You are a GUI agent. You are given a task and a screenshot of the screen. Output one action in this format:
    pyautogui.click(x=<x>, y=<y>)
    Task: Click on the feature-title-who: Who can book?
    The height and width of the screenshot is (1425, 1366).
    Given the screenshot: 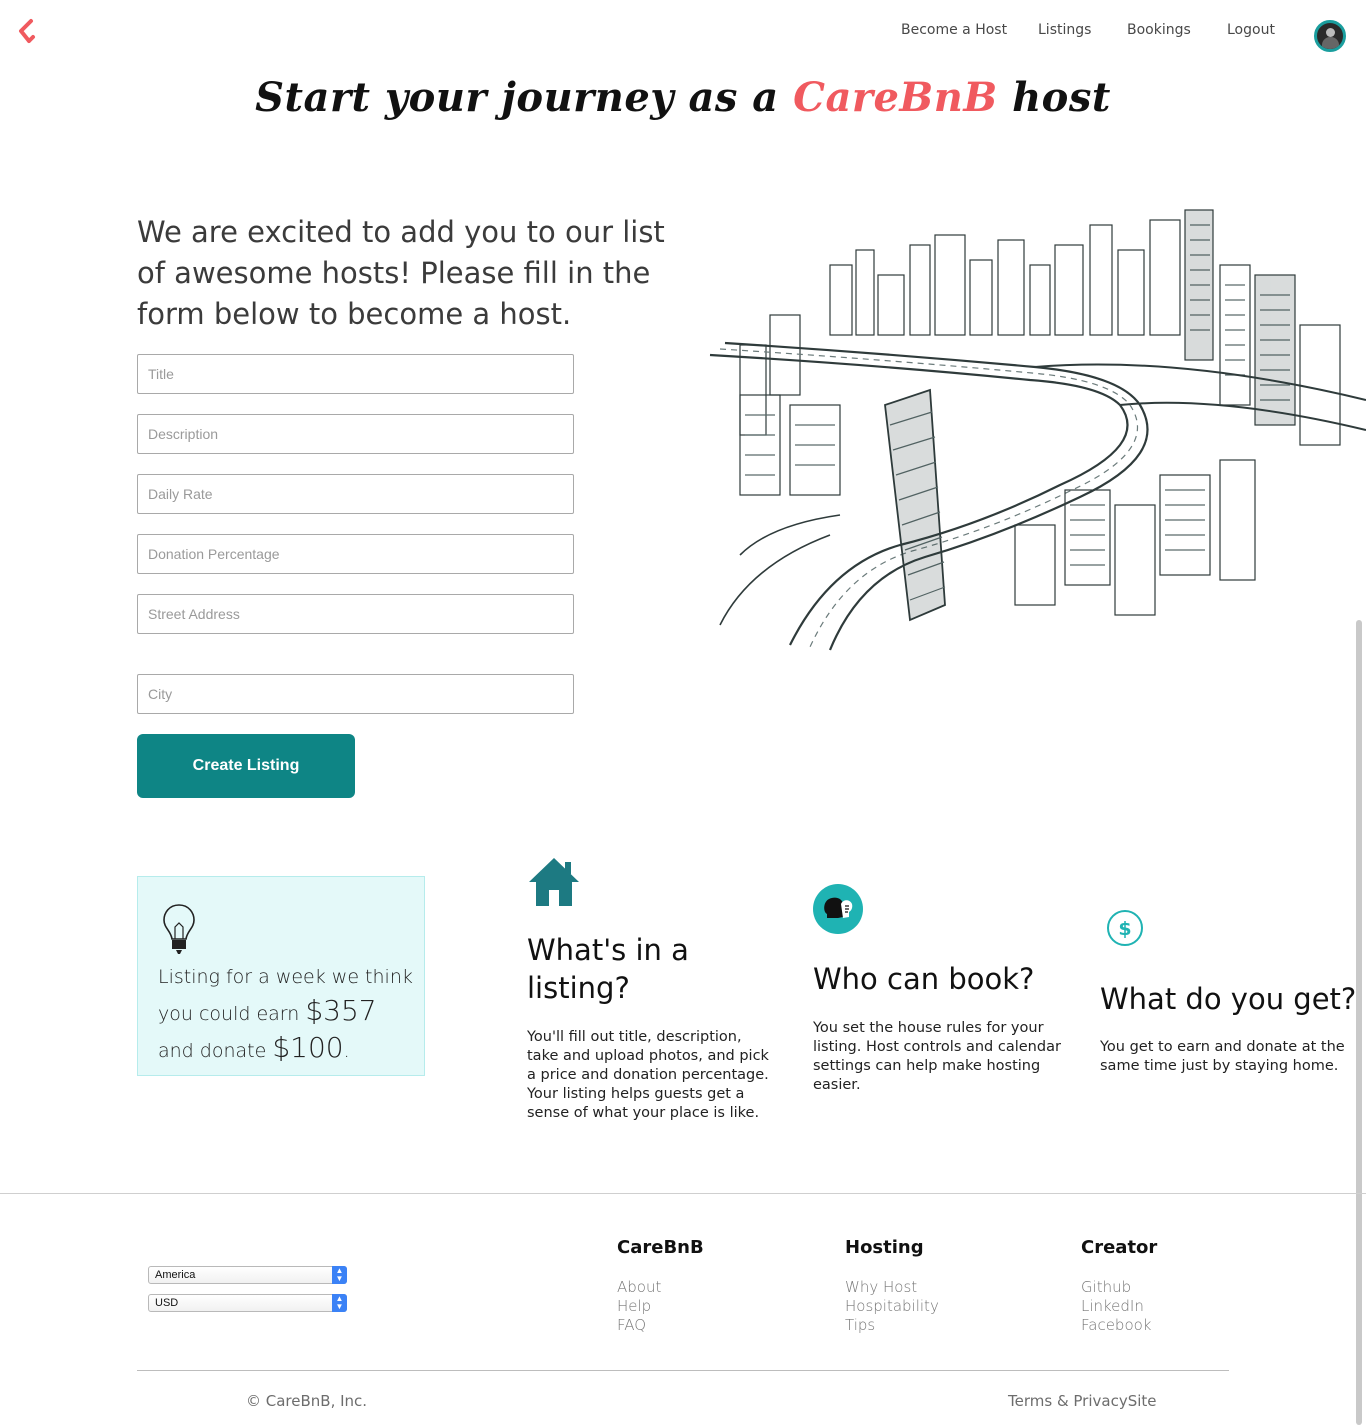 What is the action you would take?
    pyautogui.click(x=924, y=979)
    